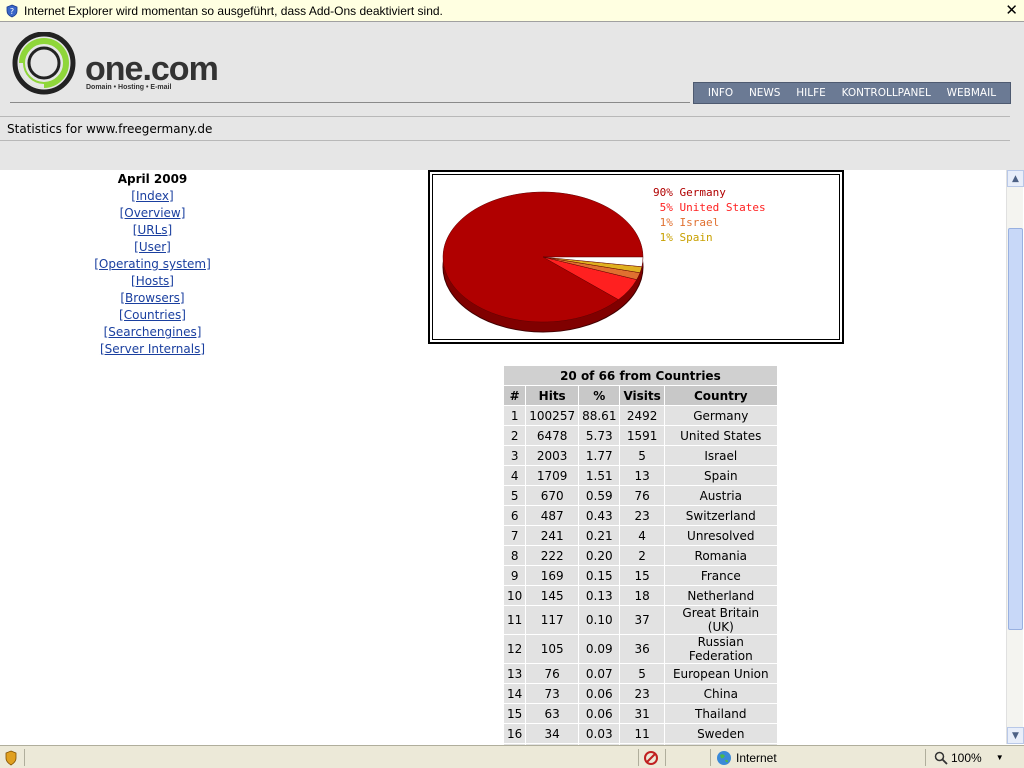  I want to click on cell-rank: 15, so click(515, 713).